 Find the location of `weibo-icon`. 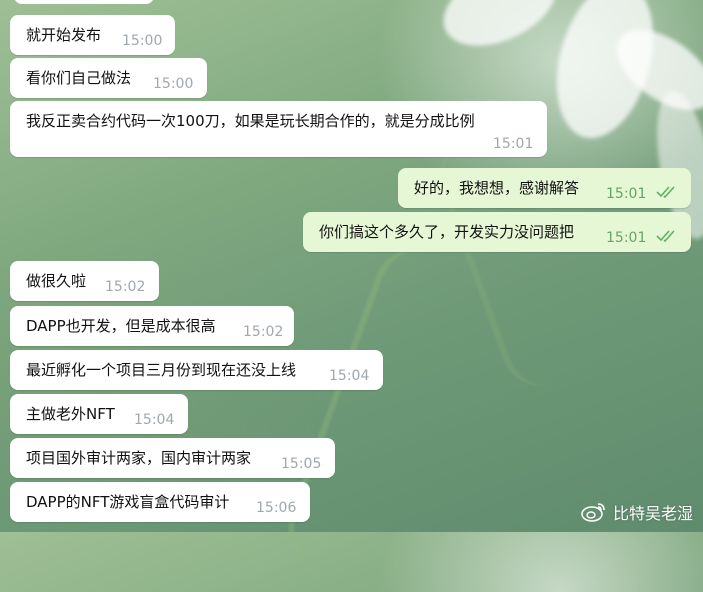

weibo-icon is located at coordinates (593, 512).